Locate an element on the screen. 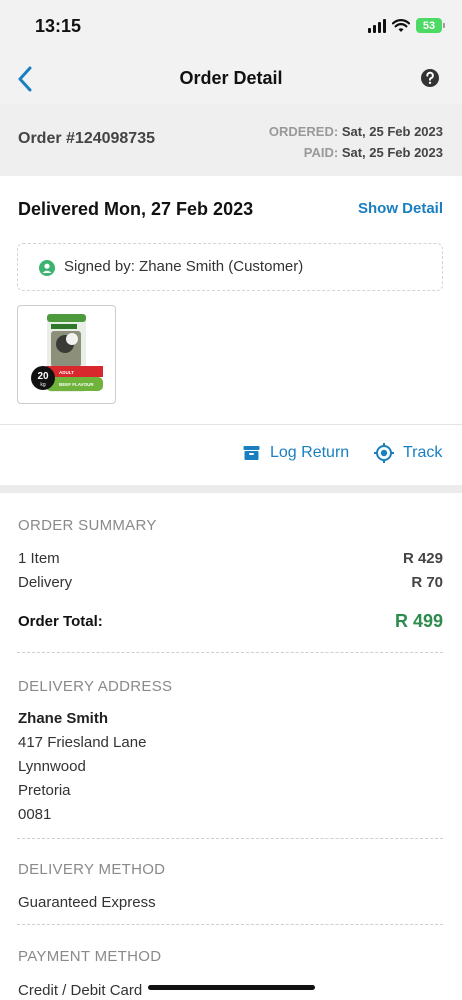 The width and height of the screenshot is (462, 1000). product-pack-label: ADULT is located at coordinates (66, 372).